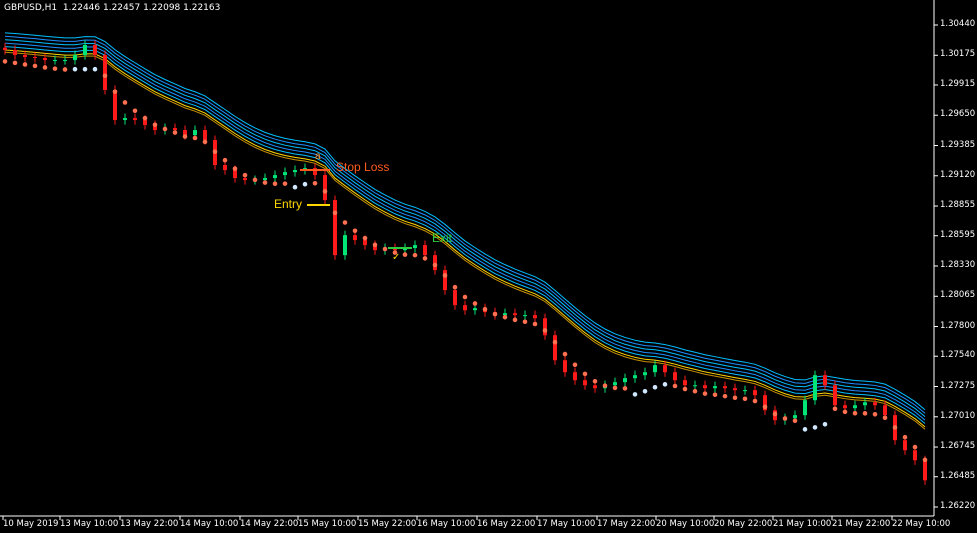 The height and width of the screenshot is (533, 977). I want to click on price-tick-label: 1.30440, so click(958, 24).